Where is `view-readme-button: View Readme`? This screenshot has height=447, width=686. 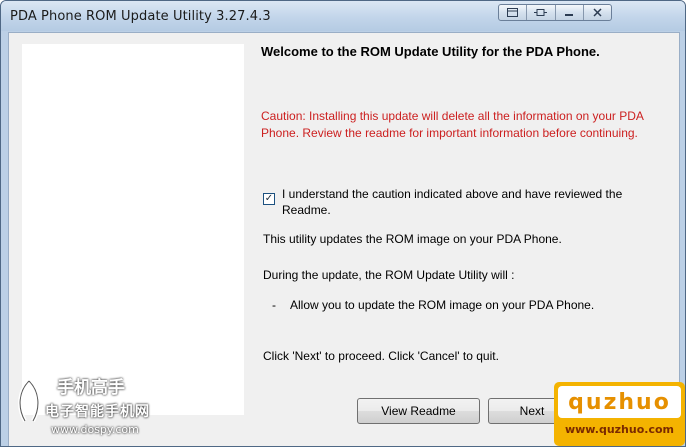 view-readme-button: View Readme is located at coordinates (418, 411).